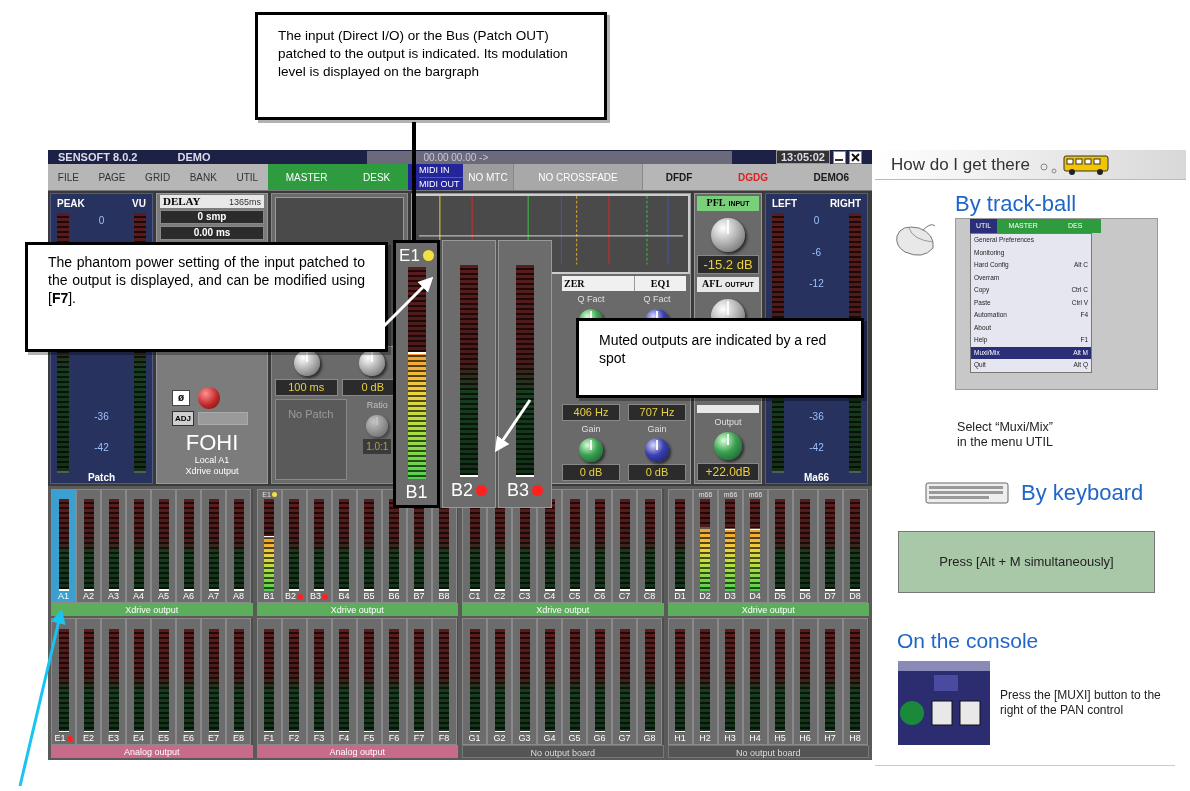 This screenshot has height=791, width=1190. I want to click on meter-heading: RIGHT, so click(845, 204).